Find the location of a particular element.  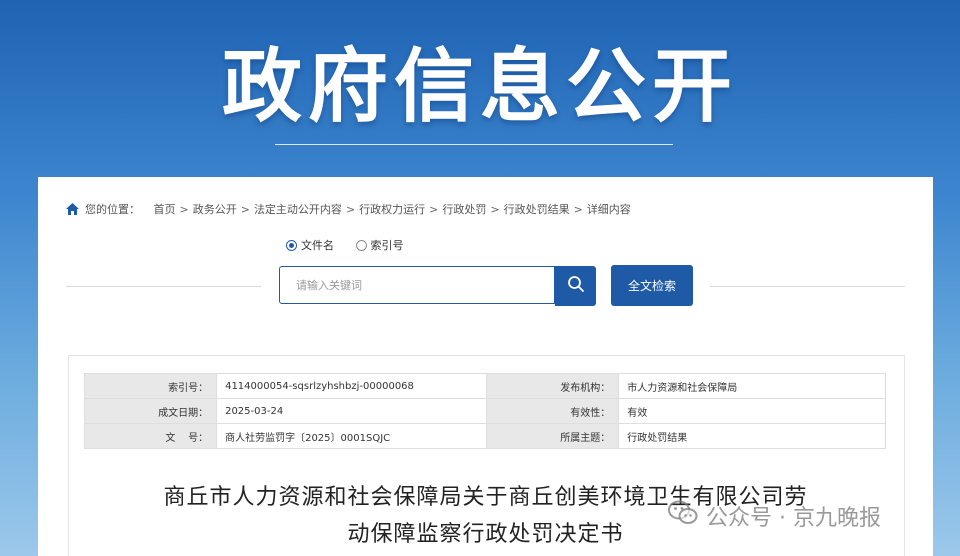

table-row: 文 号： 商人社劳监罚字〔2025〕0001SQJC 所属主题： 行政处罚结果 is located at coordinates (484, 436).